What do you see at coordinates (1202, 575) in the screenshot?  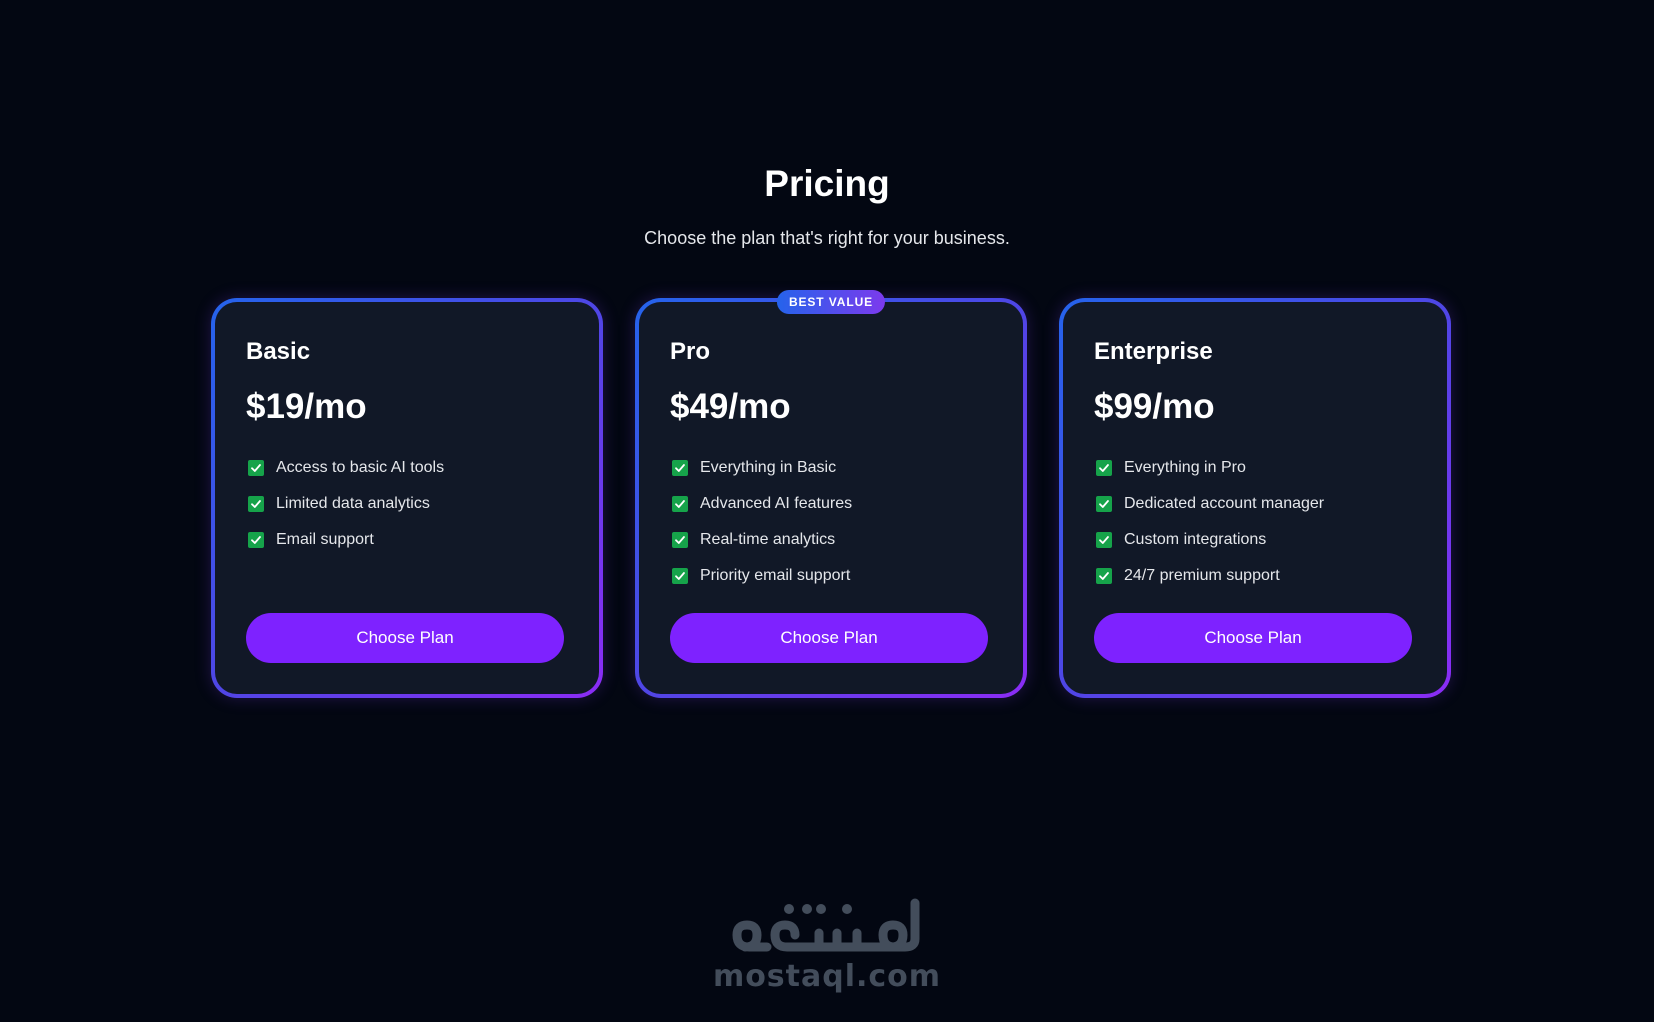 I see `feature-label: 24/7 premium support` at bounding box center [1202, 575].